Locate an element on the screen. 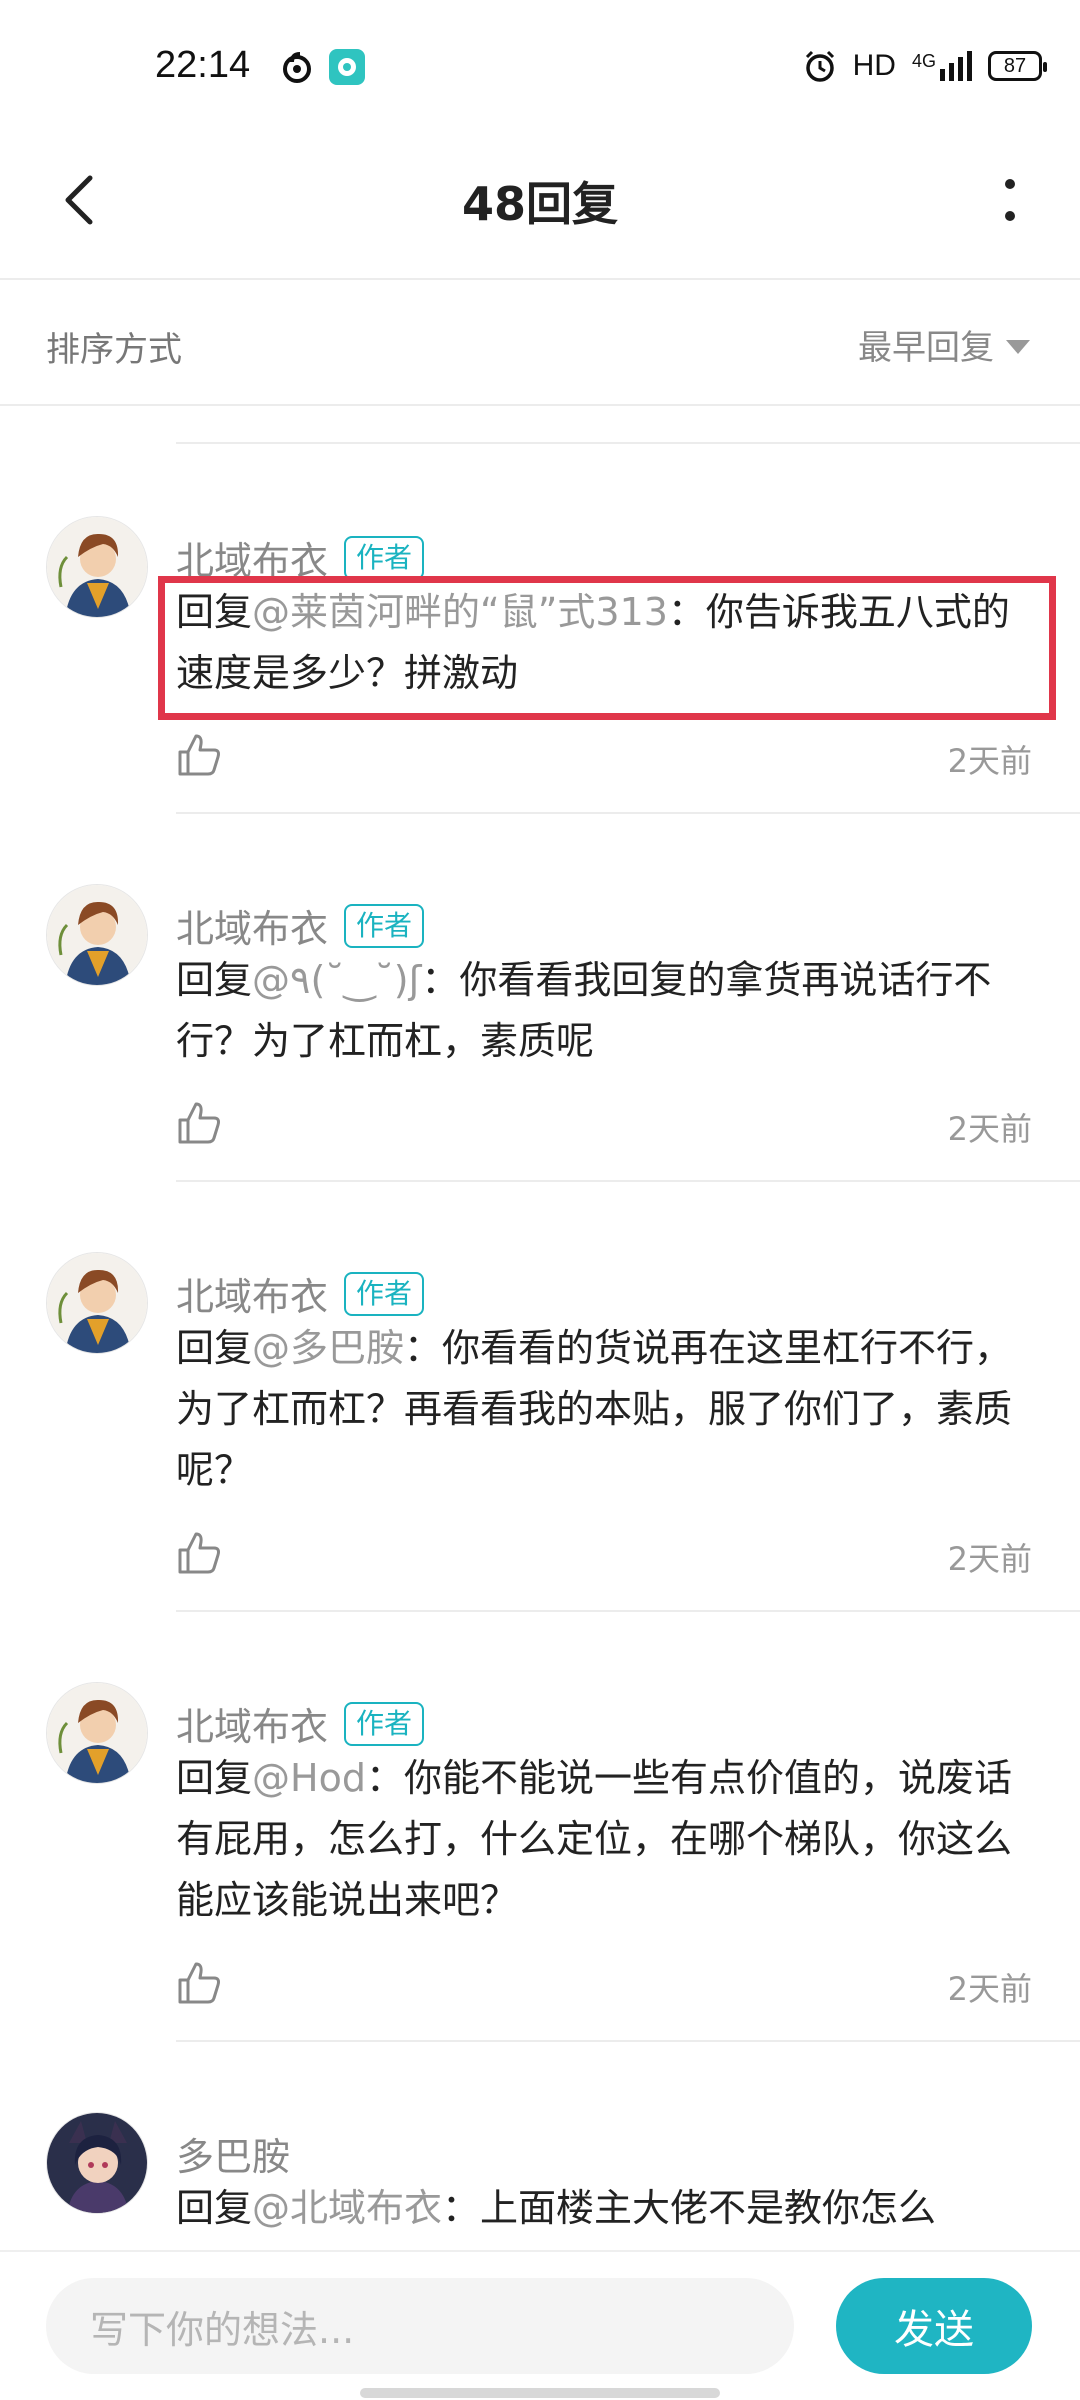 This screenshot has height=2400, width=1080. send-button: 发送 is located at coordinates (934, 2326).